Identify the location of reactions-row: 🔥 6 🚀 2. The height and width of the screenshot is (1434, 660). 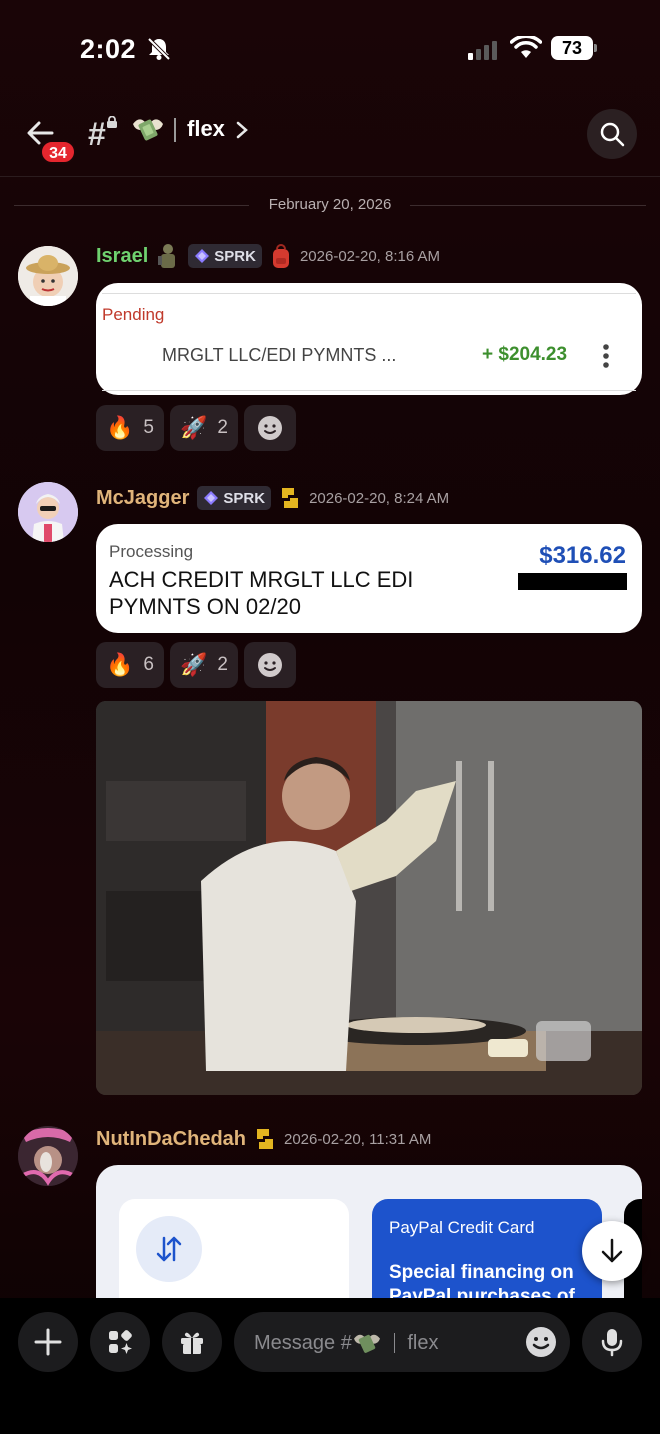
(196, 665).